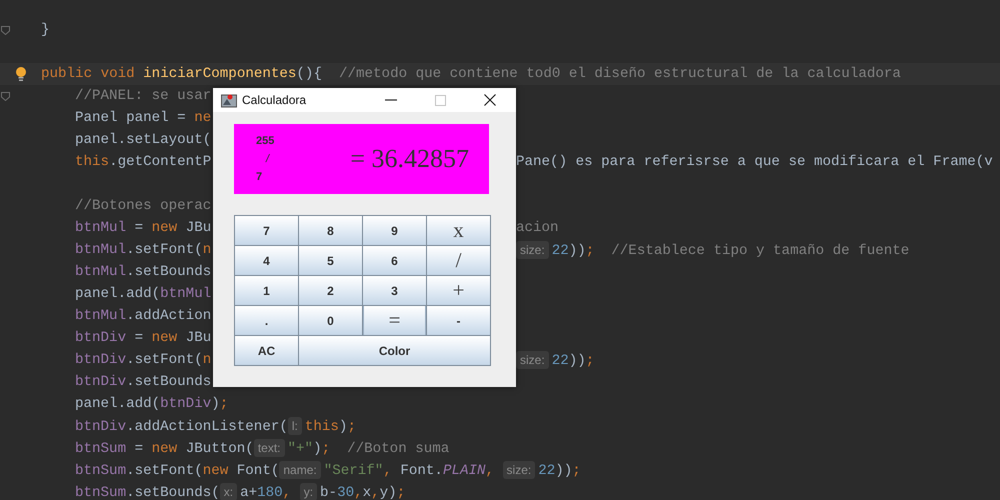  I want to click on code-token: }, so click(45, 30).